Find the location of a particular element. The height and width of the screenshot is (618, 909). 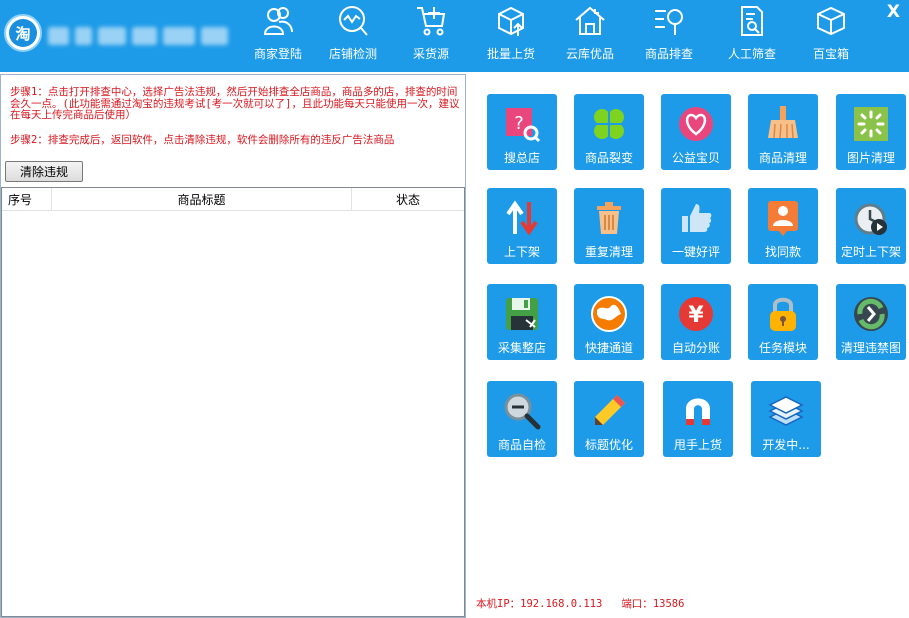

nav-label: 店铺检测 is located at coordinates (352, 54).